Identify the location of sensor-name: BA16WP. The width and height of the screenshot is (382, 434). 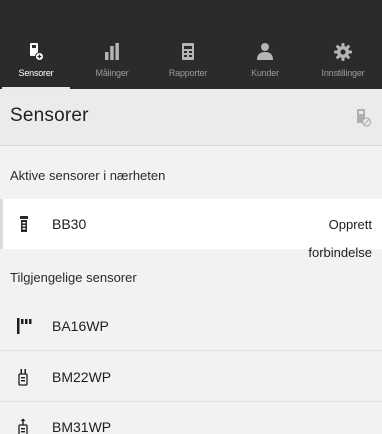
(80, 326).